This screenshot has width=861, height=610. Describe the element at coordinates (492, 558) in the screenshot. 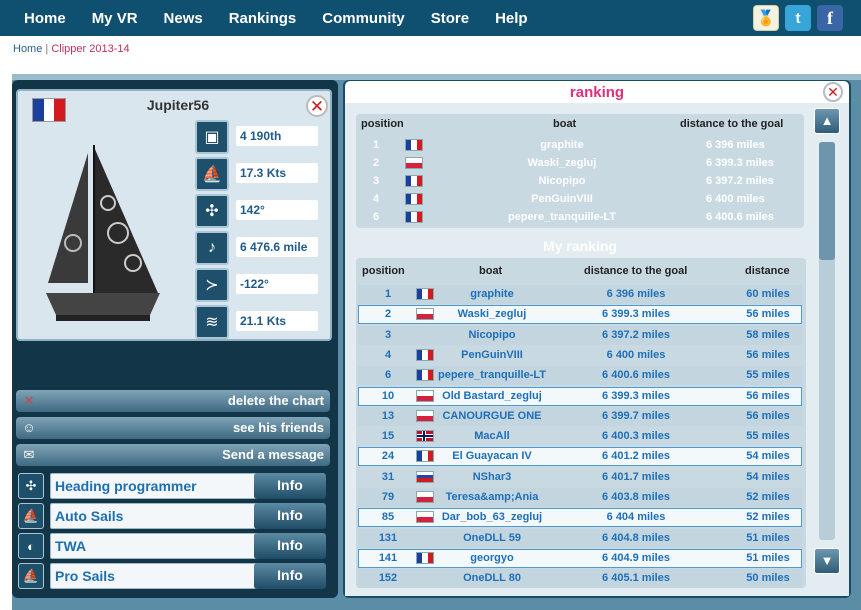

I see `rank-boat: georgyo` at that location.